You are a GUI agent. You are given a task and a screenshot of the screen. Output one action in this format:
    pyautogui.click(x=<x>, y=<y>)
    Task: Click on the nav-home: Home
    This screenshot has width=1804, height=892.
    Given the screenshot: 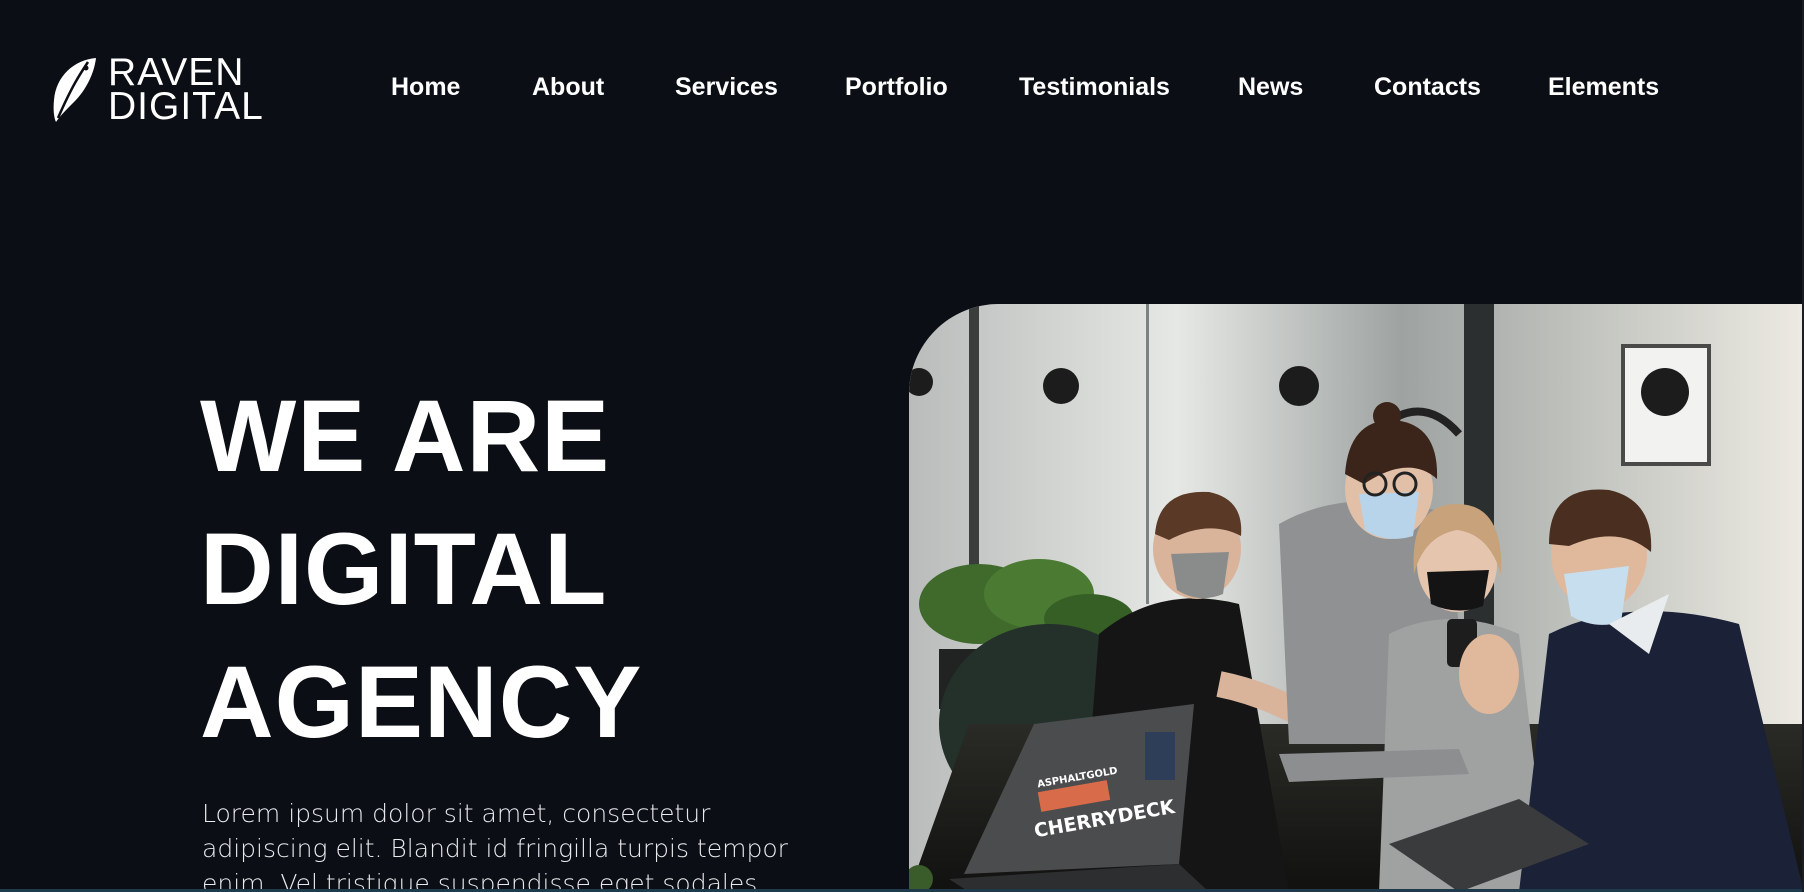 What is the action you would take?
    pyautogui.click(x=425, y=87)
    